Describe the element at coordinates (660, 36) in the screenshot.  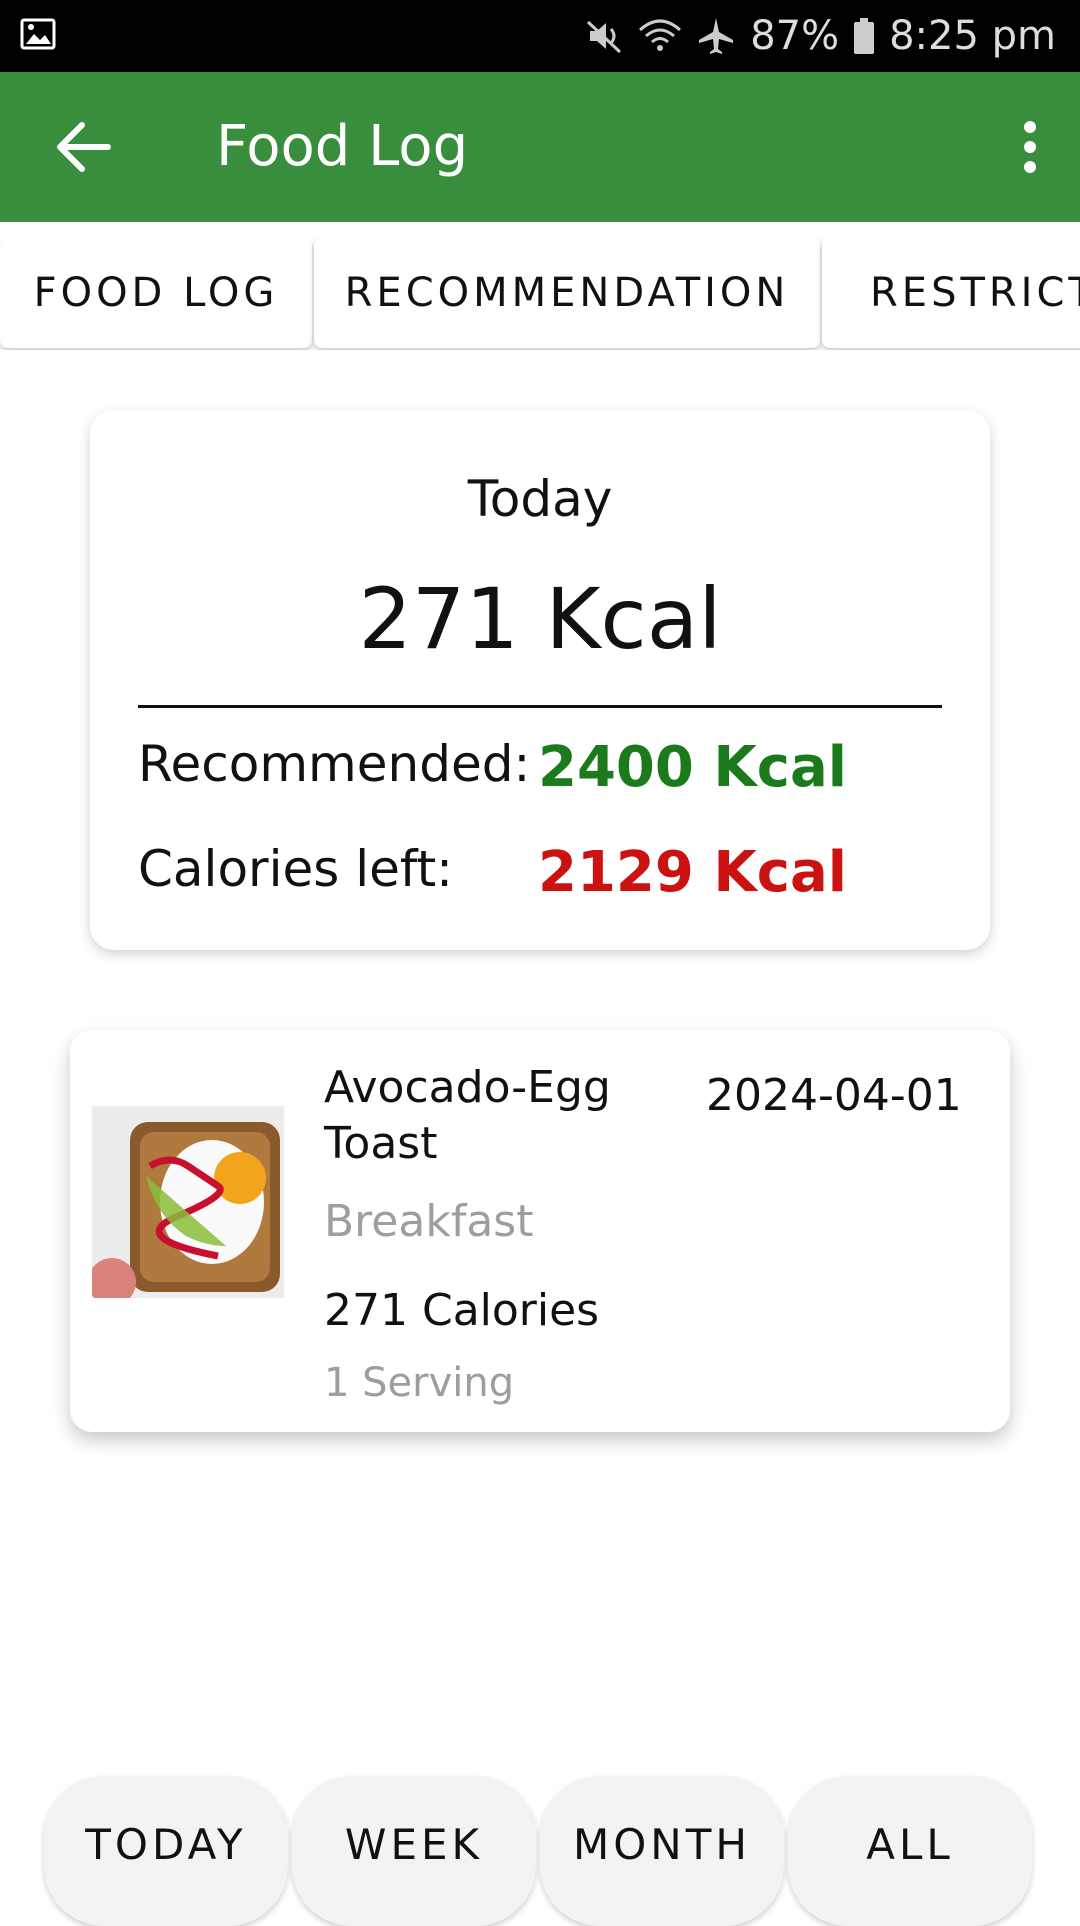
I see `wifi-icon` at that location.